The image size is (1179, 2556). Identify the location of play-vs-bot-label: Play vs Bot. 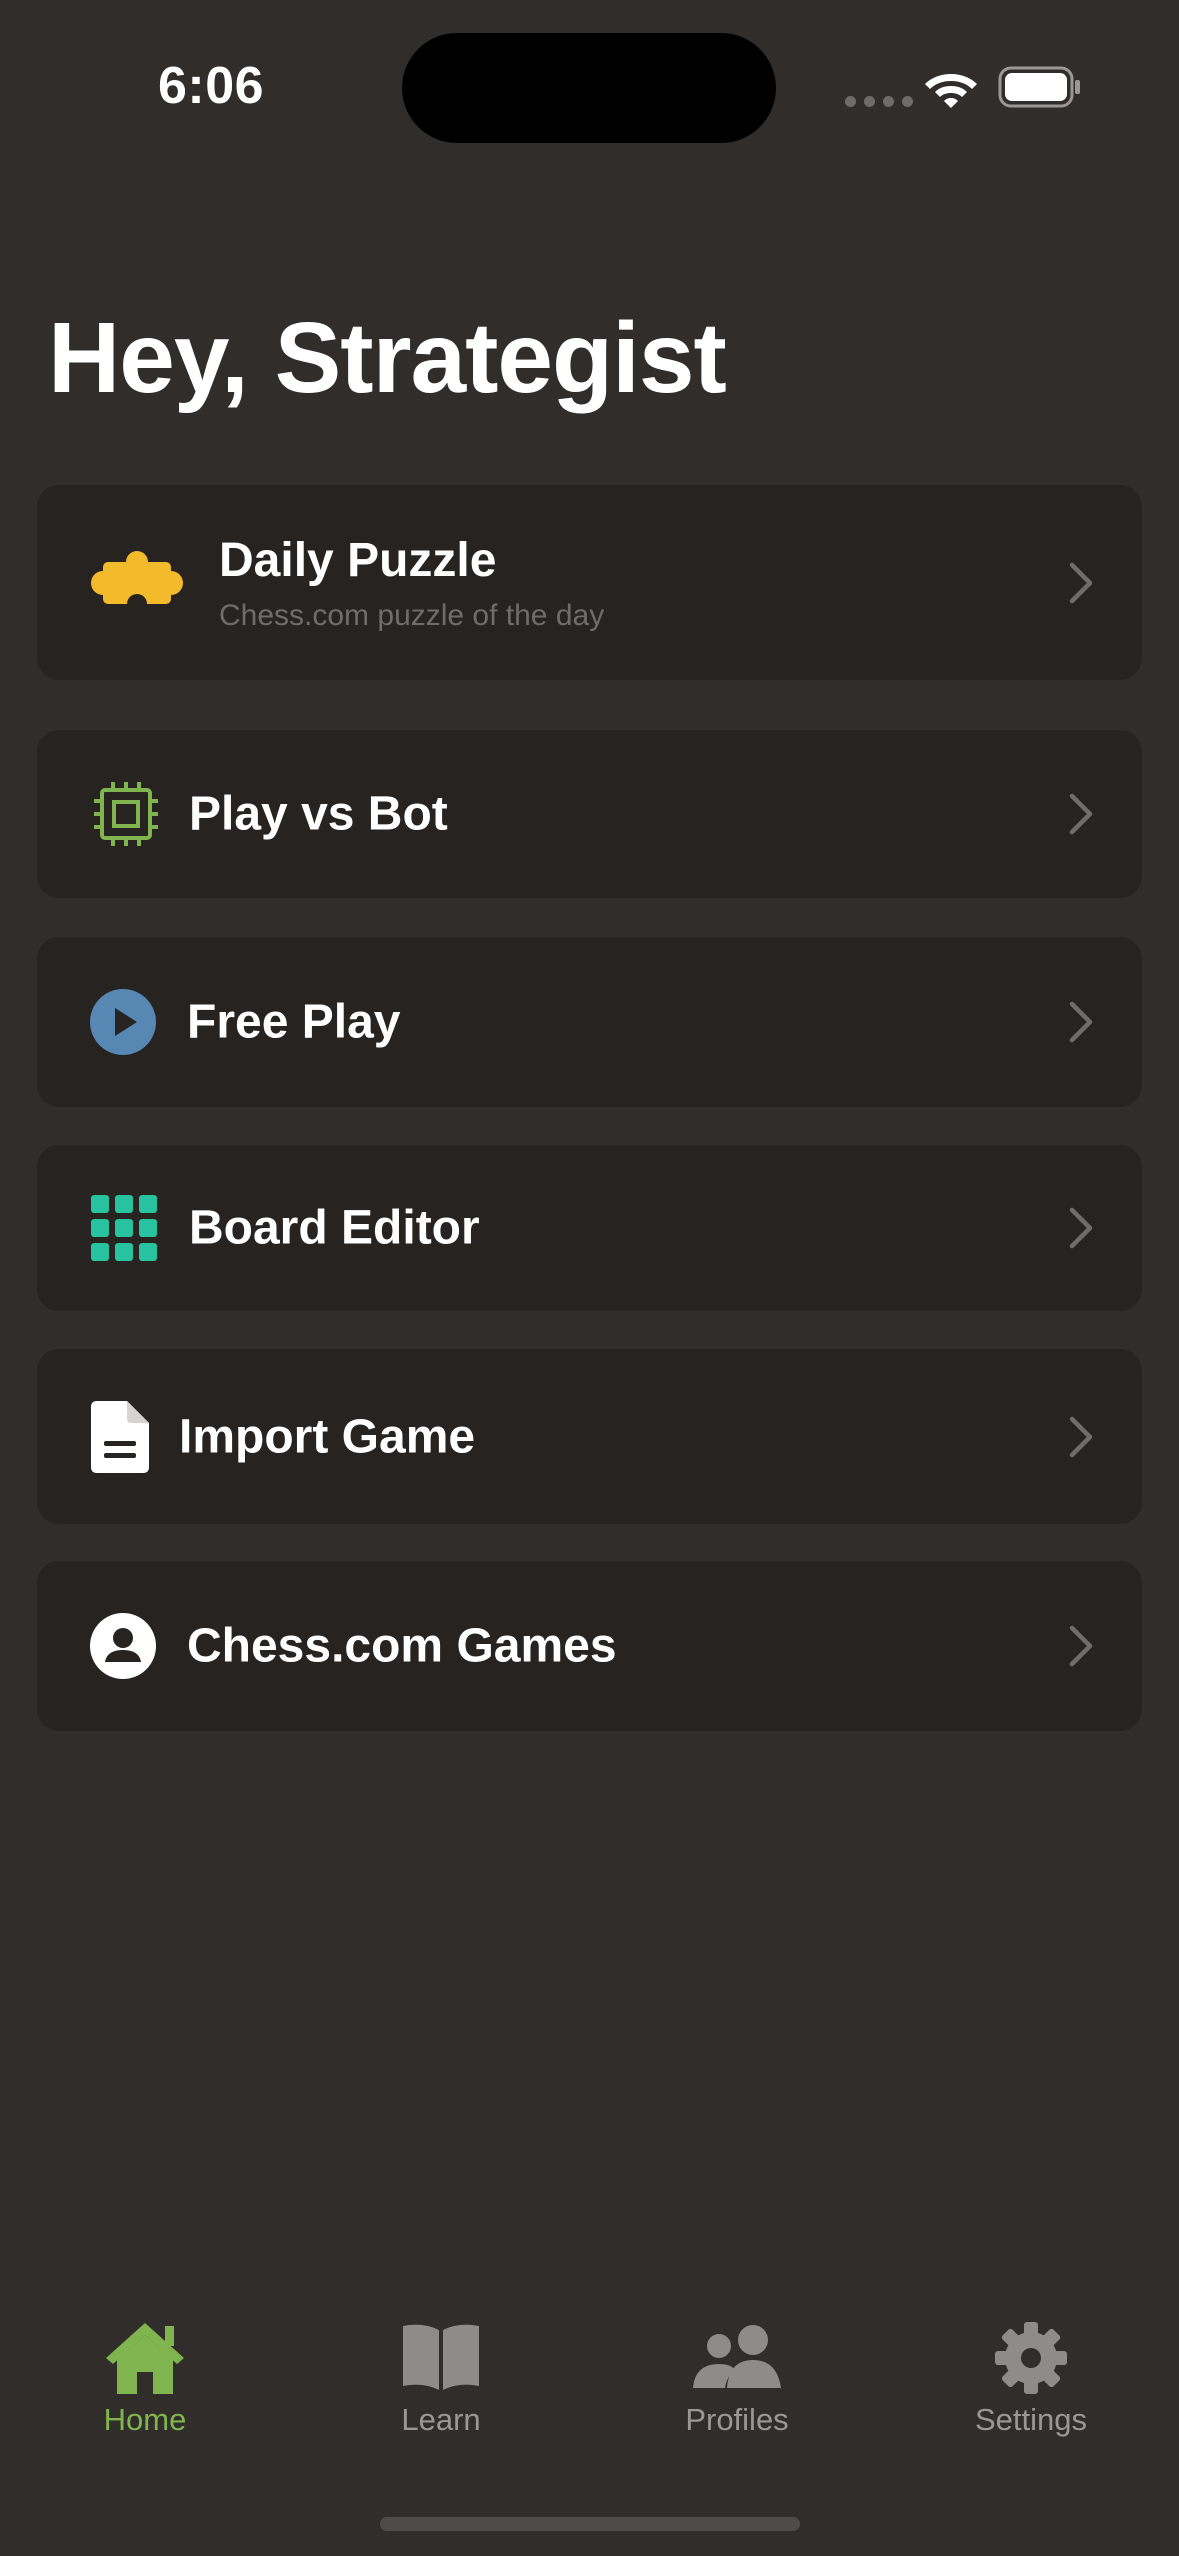
(318, 814).